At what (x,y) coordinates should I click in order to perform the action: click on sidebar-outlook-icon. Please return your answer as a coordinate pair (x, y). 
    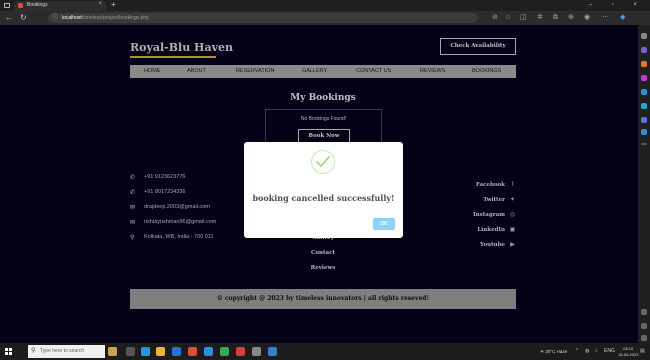
    Looking at the image, I should click on (644, 106).